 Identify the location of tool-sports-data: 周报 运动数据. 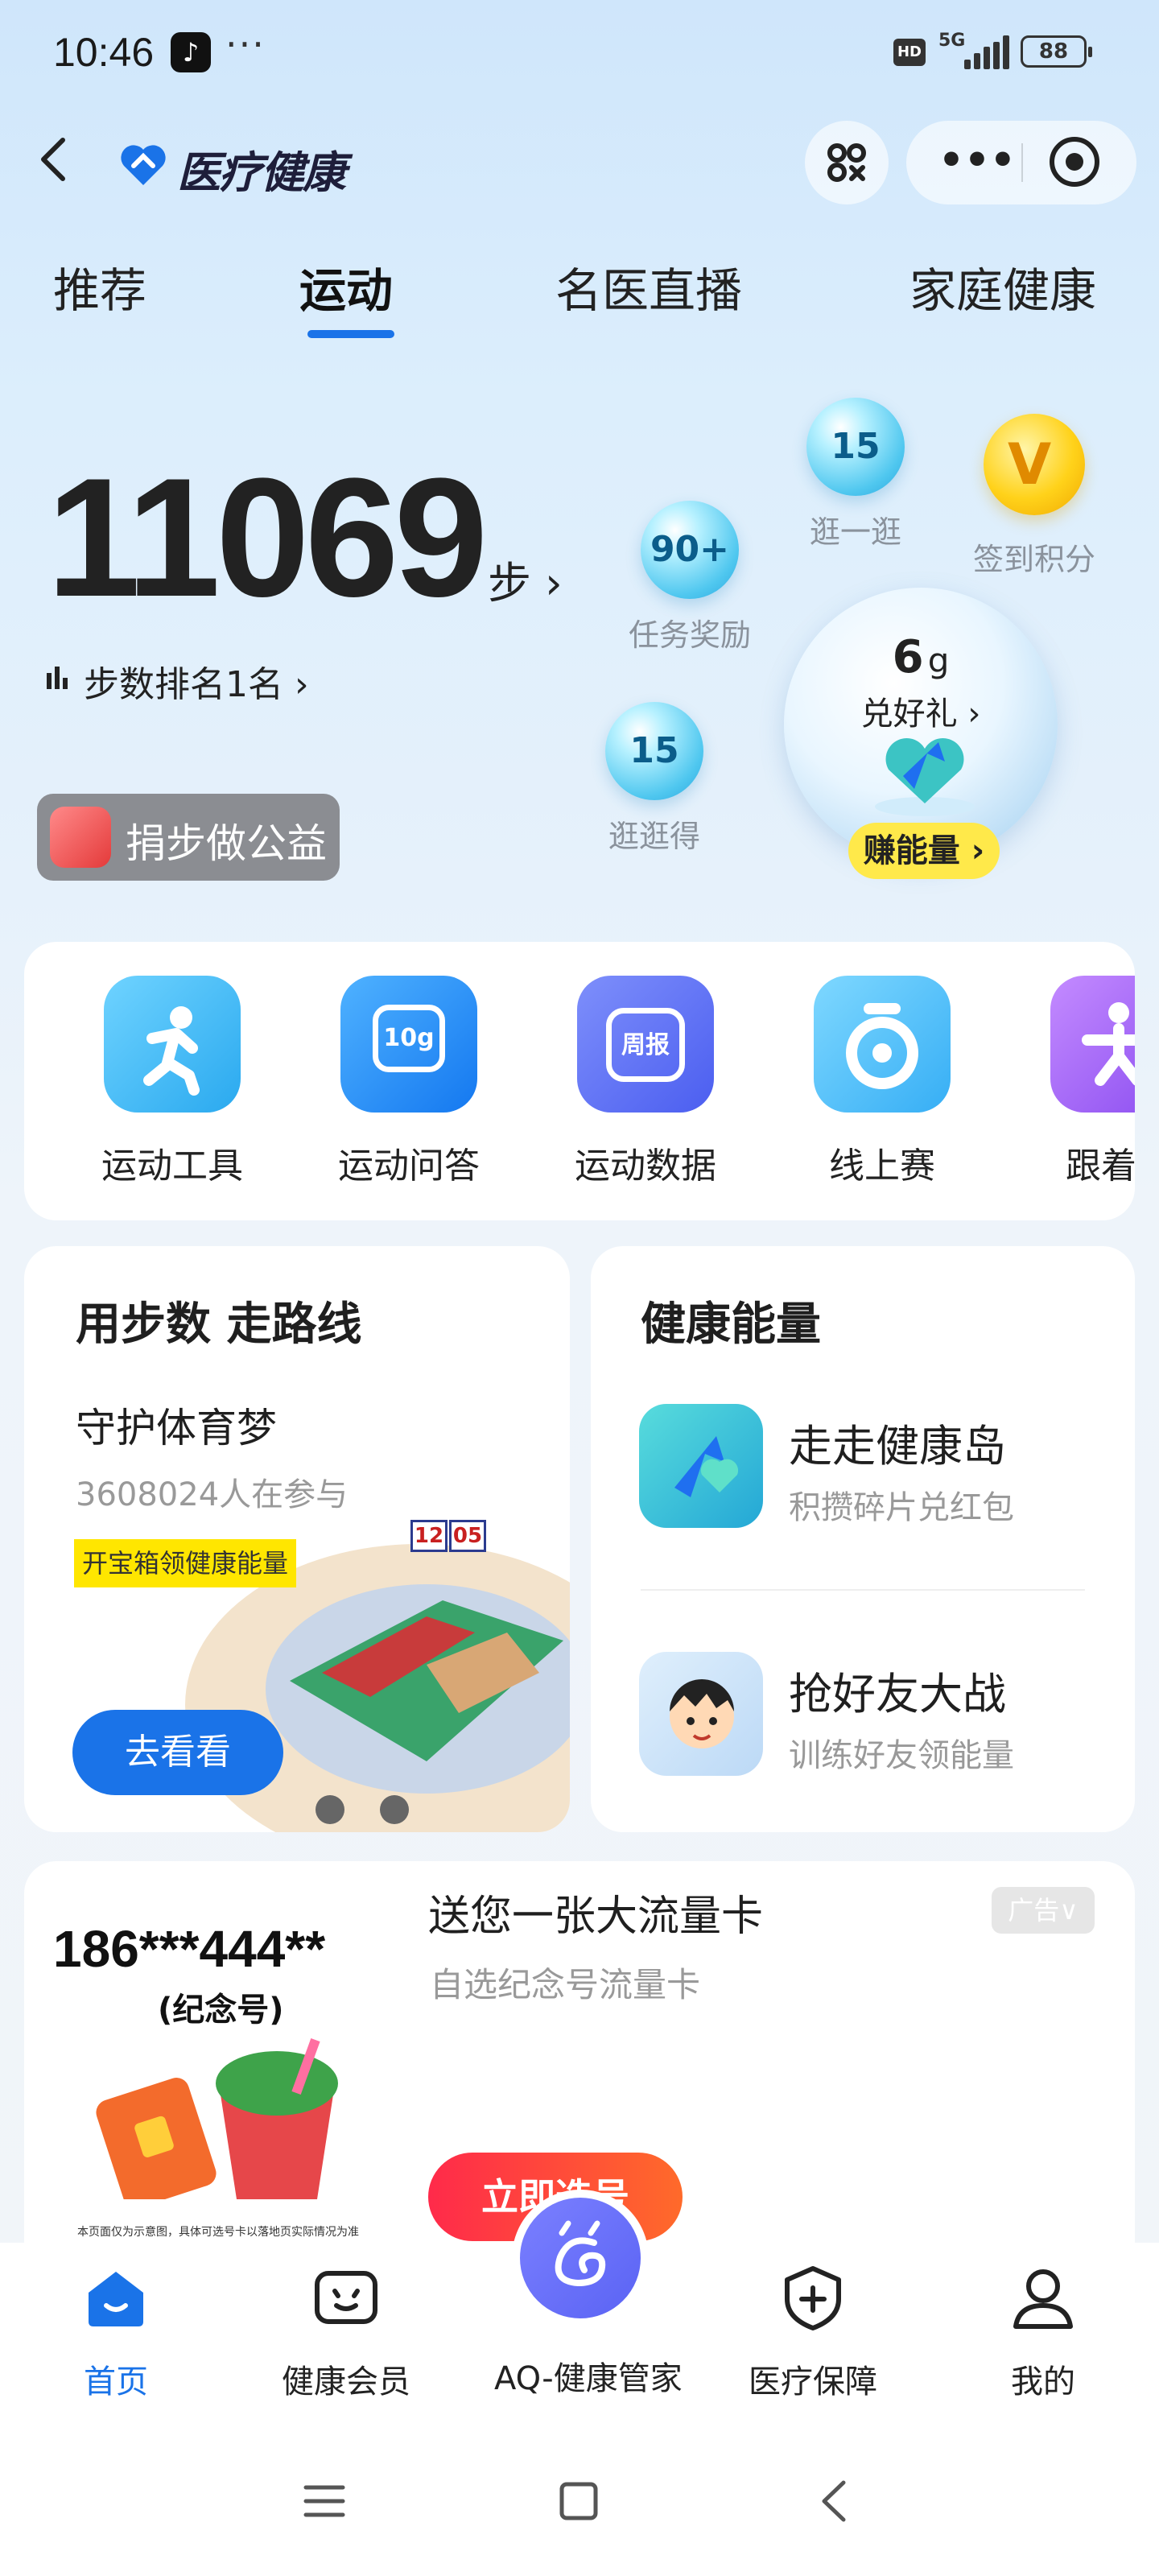
(645, 1082).